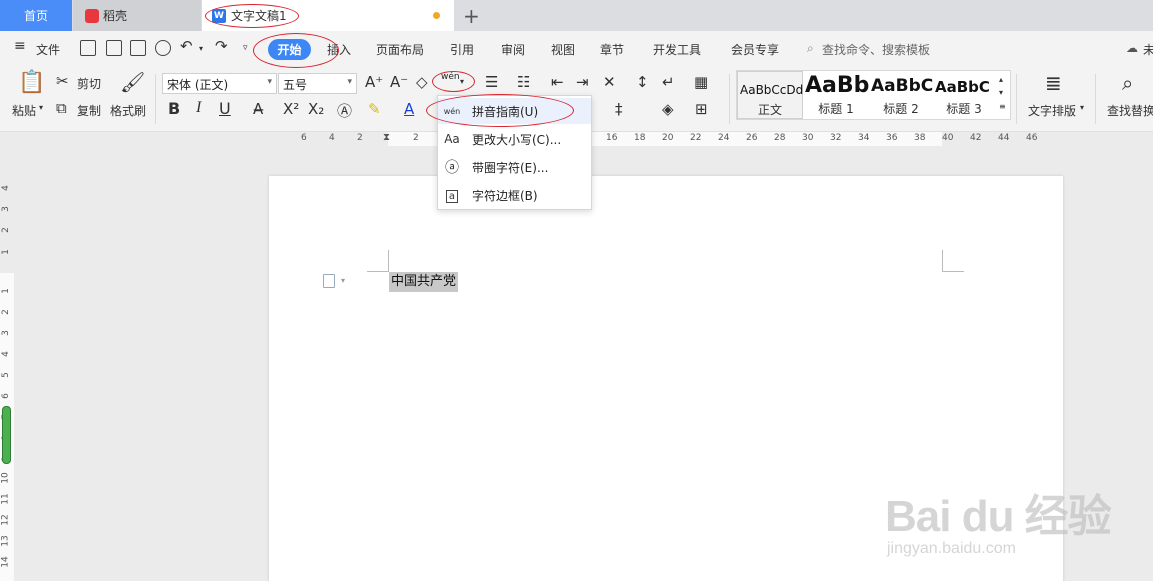 The width and height of the screenshot is (1153, 581). Describe the element at coordinates (89, 110) in the screenshot. I see `copy-button: 复制` at that location.